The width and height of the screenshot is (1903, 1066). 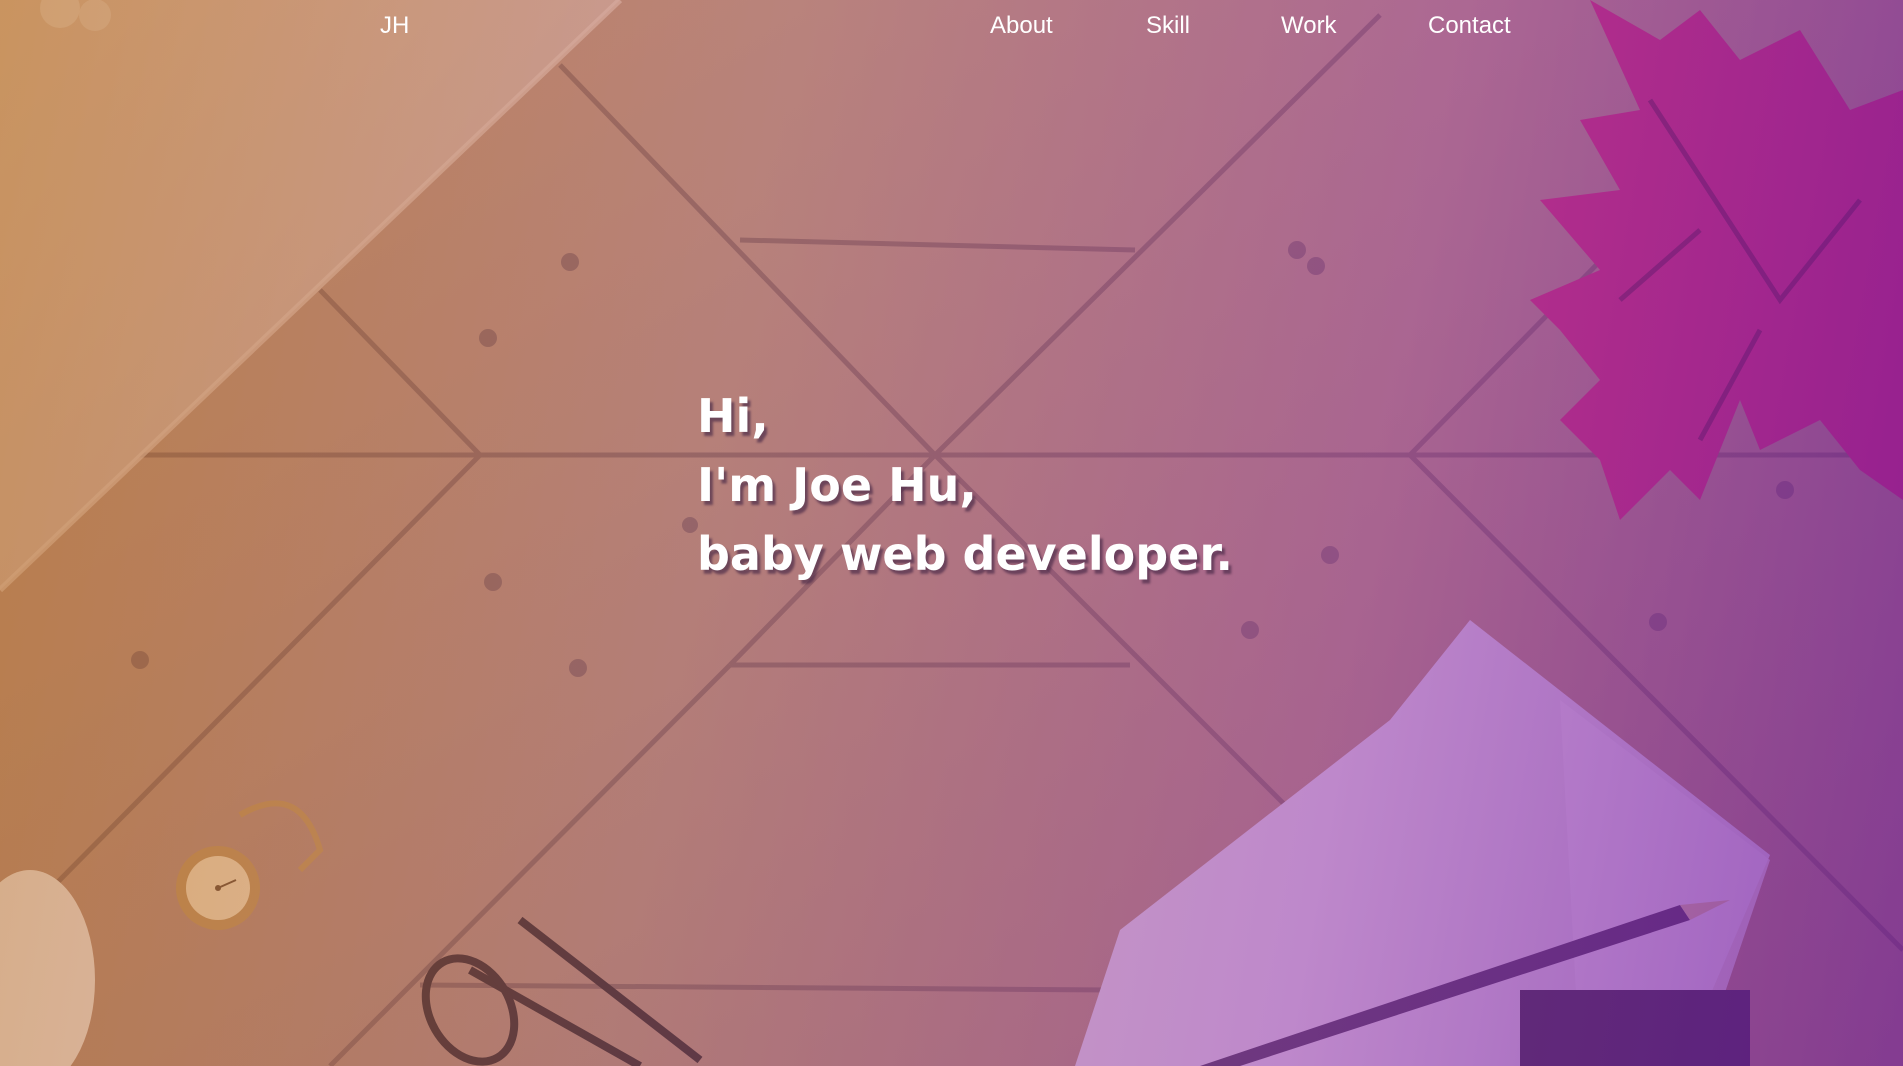 I want to click on headline-name: I'm Joe Hu,, so click(x=837, y=485).